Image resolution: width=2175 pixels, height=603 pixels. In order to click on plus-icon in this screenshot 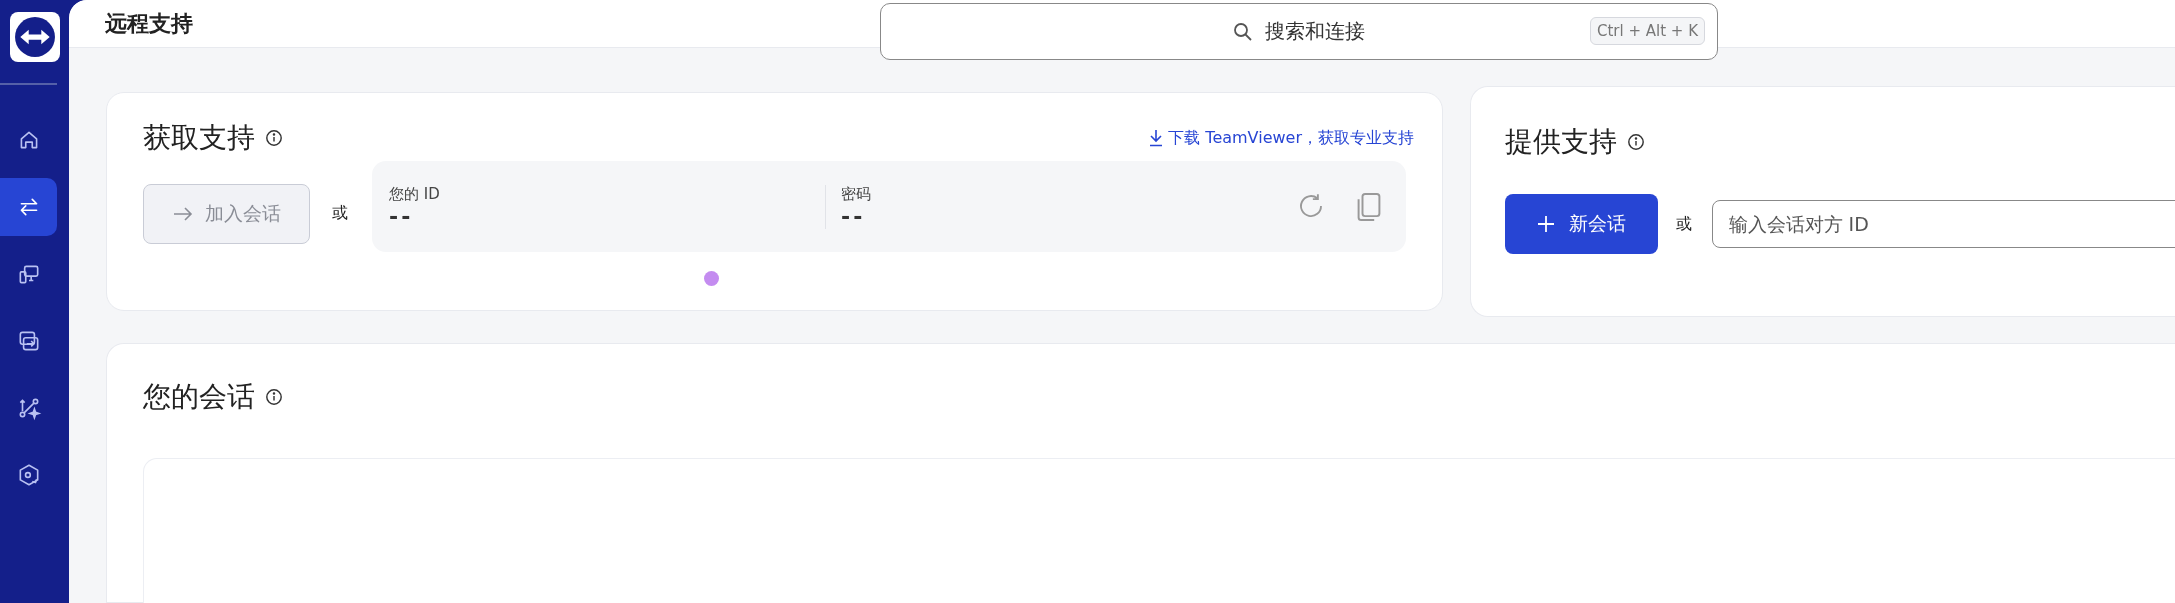, I will do `click(1545, 224)`.